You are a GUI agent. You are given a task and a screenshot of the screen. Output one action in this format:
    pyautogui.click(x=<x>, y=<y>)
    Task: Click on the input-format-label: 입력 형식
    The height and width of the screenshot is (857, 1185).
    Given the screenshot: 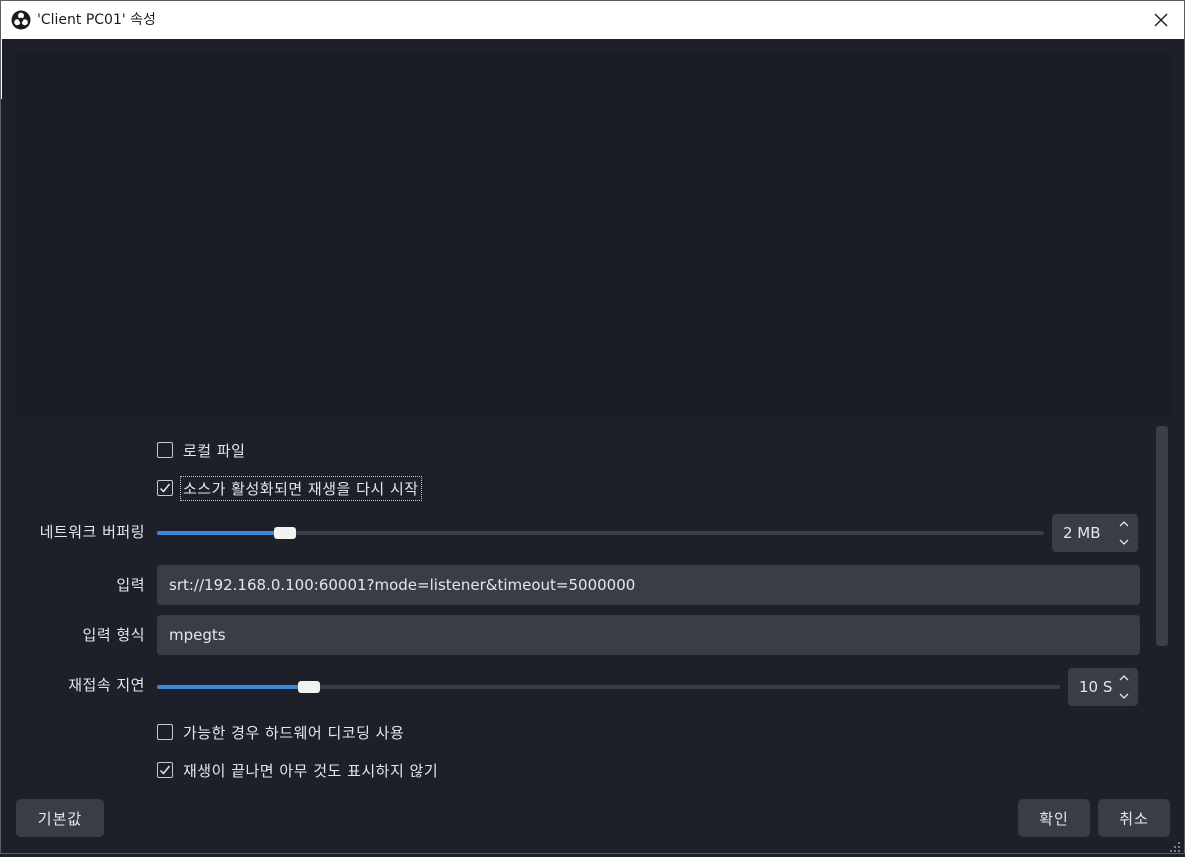 What is the action you would take?
    pyautogui.click(x=113, y=635)
    